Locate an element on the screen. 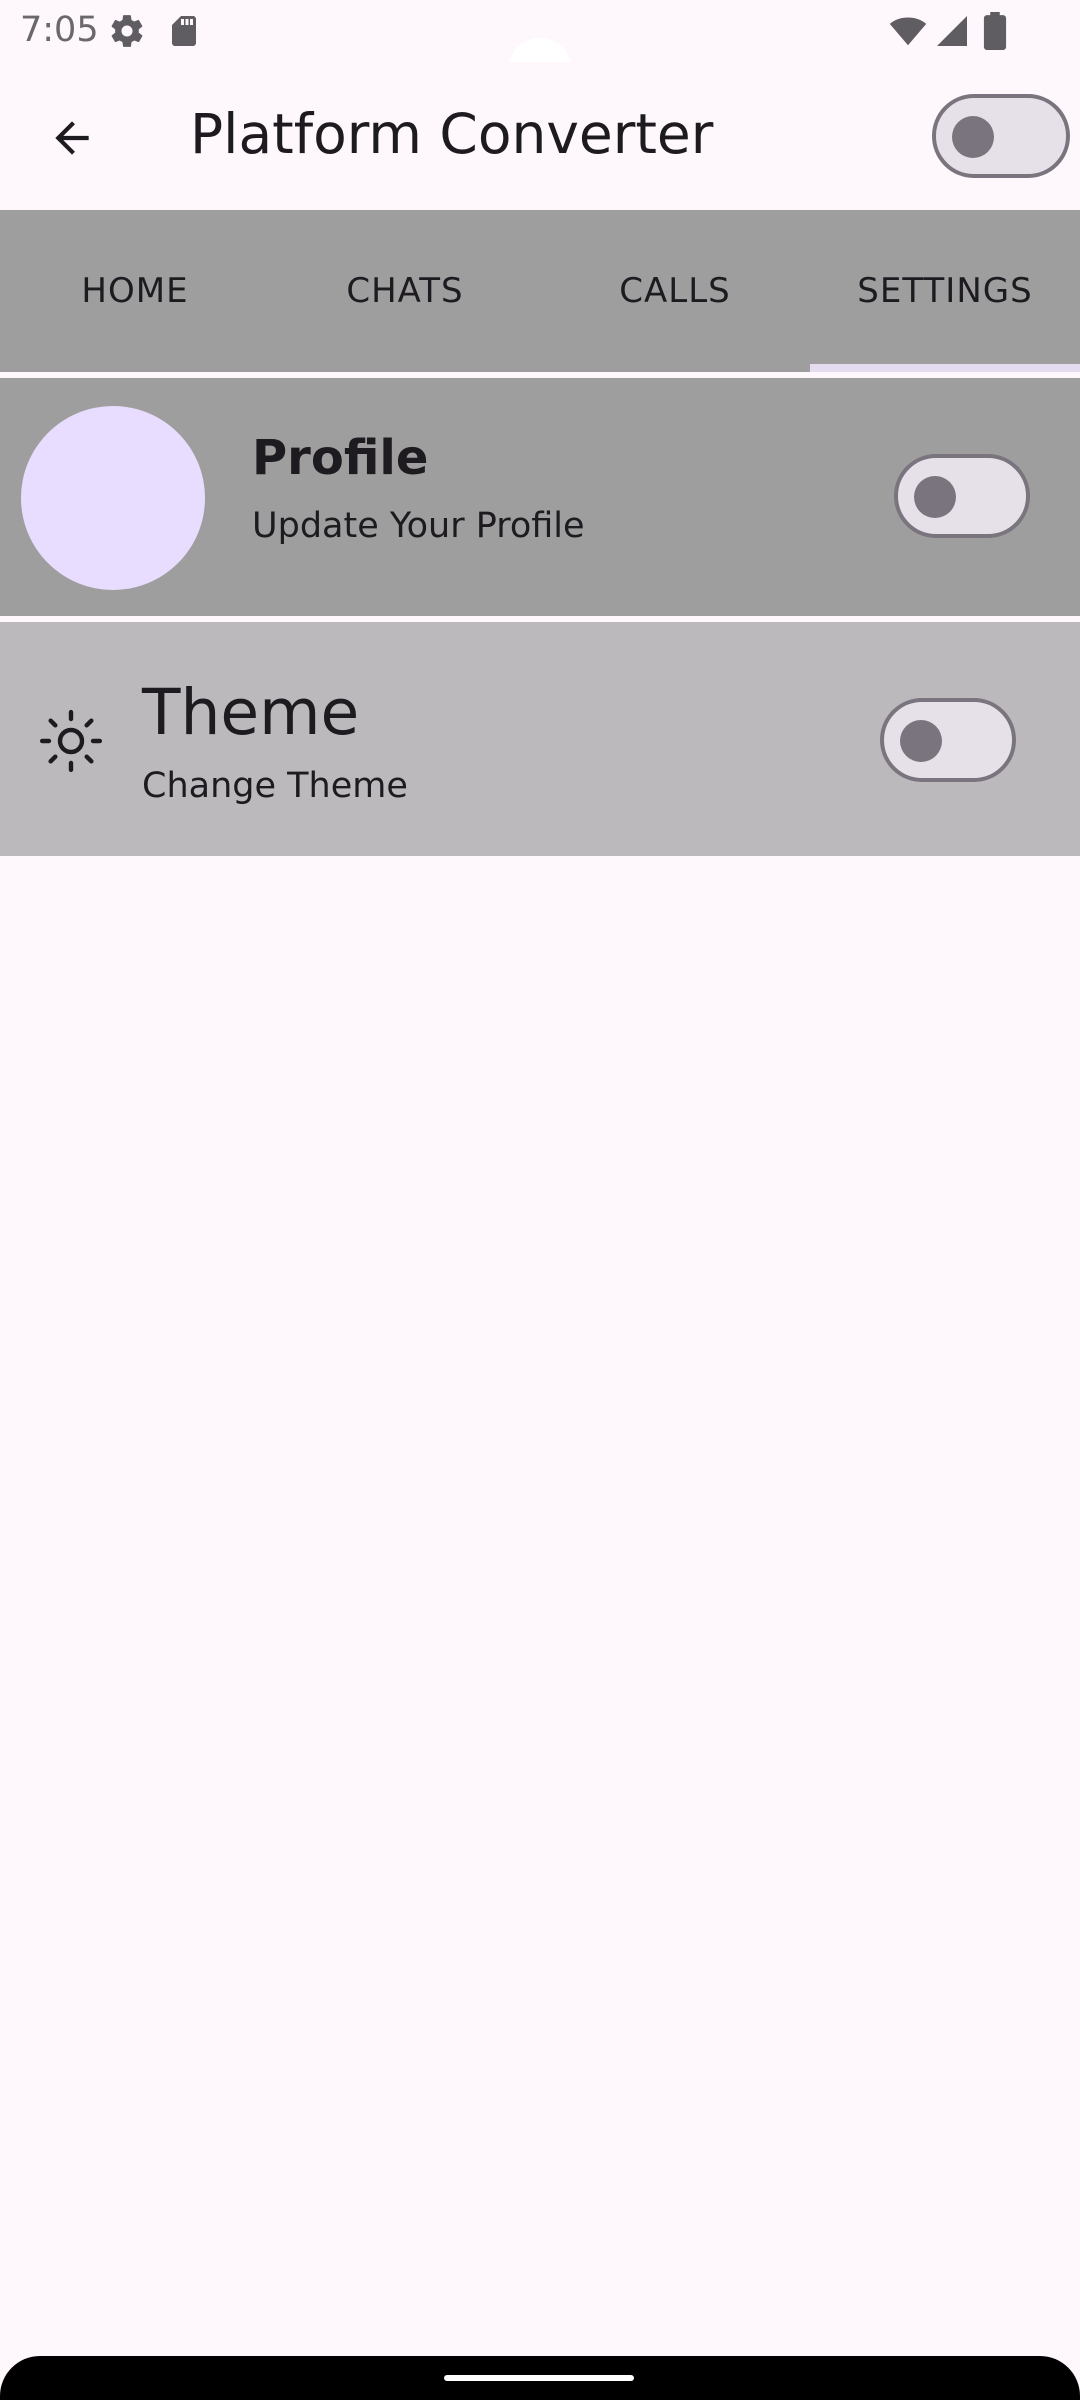 This screenshot has height=2400, width=1080. settings-icon is located at coordinates (127, 33).